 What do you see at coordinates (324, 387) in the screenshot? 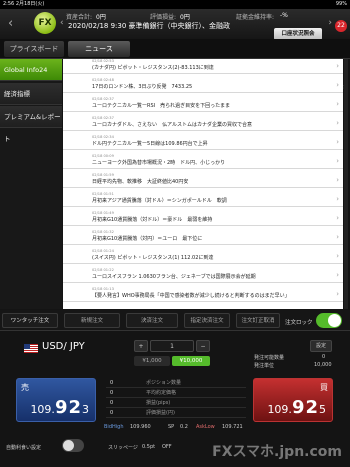
I see `buy-label: 買` at bounding box center [324, 387].